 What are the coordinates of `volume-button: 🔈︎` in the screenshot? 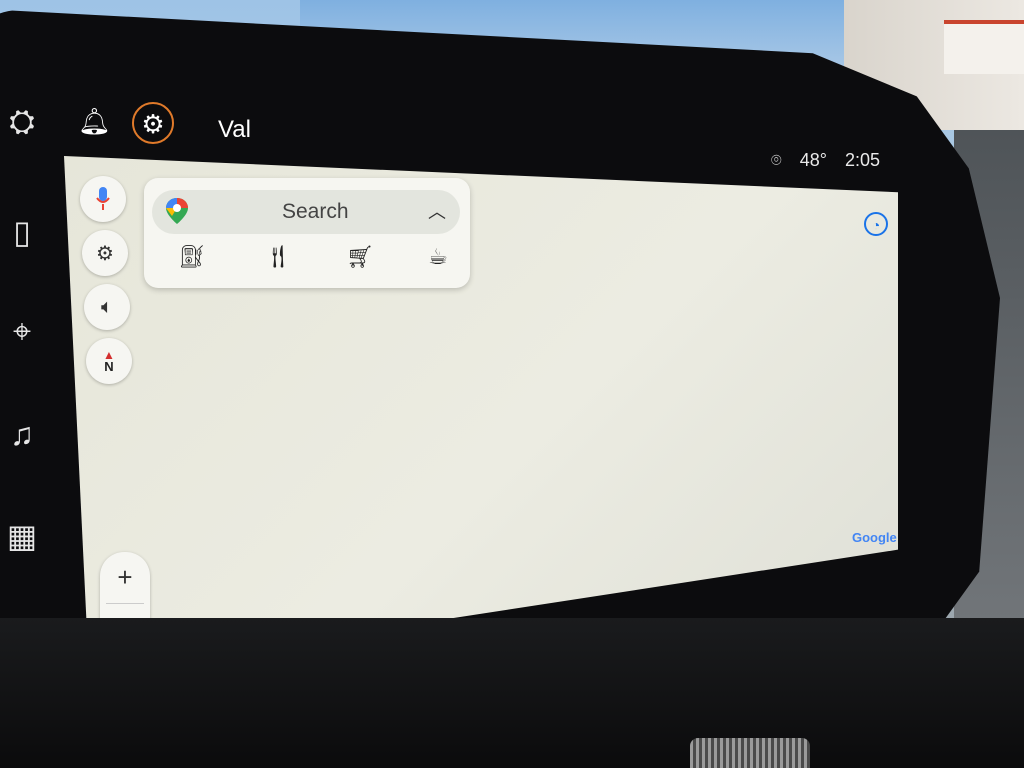 It's located at (107, 307).